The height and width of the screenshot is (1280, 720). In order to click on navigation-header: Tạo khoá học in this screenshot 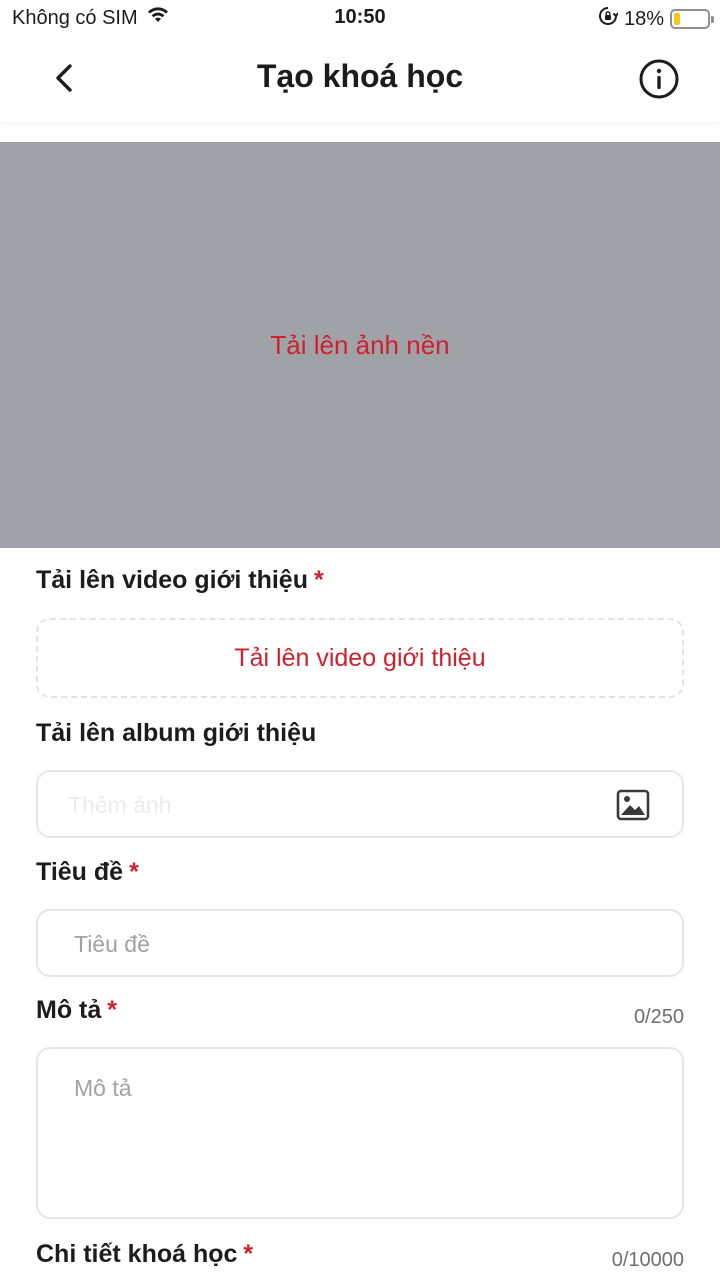, I will do `click(360, 79)`.